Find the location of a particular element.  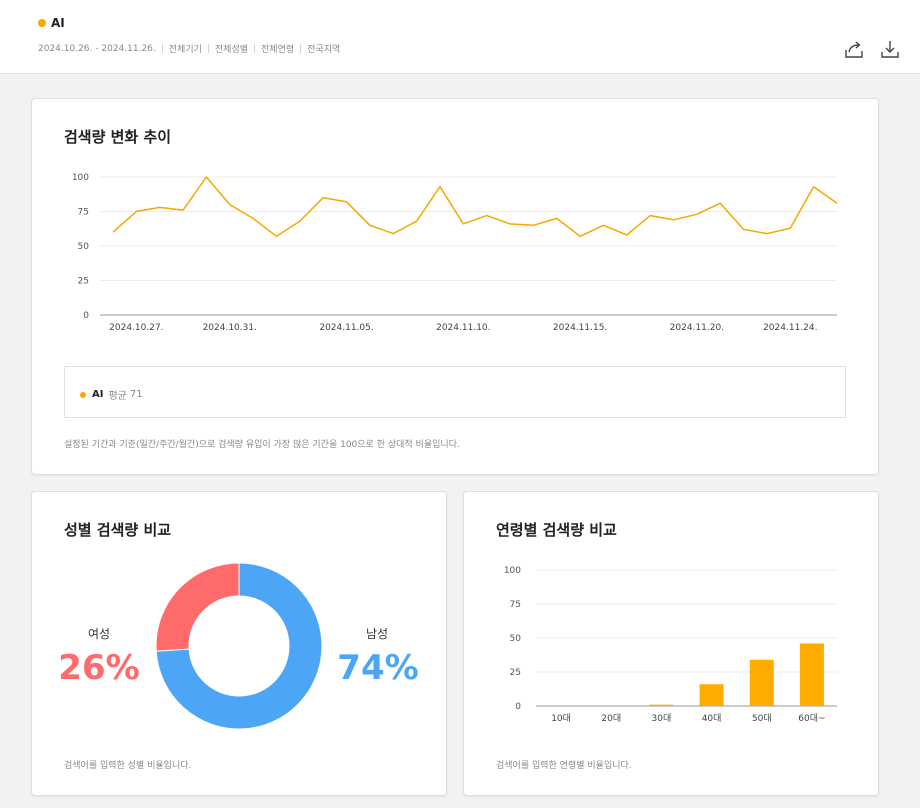

female-label: 여성 is located at coordinates (99, 634).